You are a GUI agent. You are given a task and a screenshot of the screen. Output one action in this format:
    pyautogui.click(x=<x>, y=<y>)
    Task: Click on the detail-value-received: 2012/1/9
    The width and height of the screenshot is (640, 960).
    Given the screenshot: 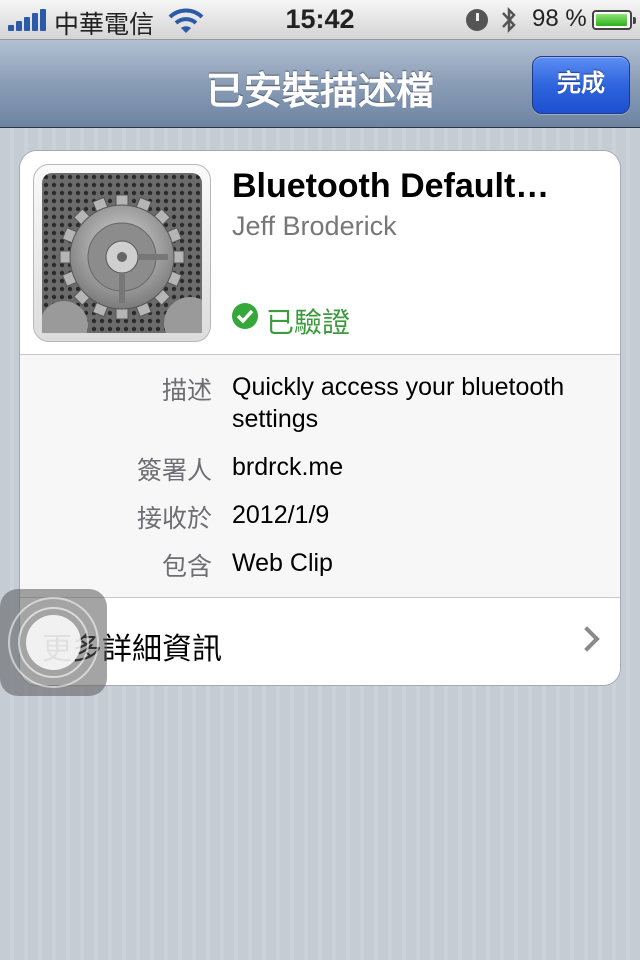 What is the action you would take?
    pyautogui.click(x=281, y=515)
    